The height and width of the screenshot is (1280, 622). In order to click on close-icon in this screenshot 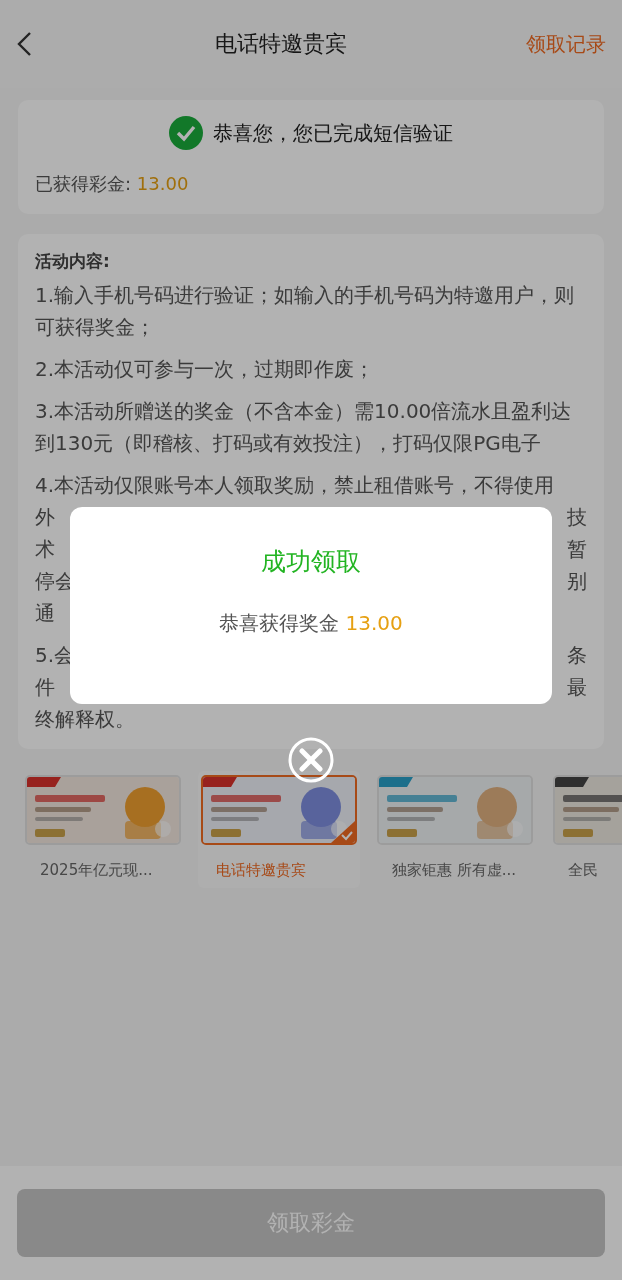, I will do `click(311, 760)`.